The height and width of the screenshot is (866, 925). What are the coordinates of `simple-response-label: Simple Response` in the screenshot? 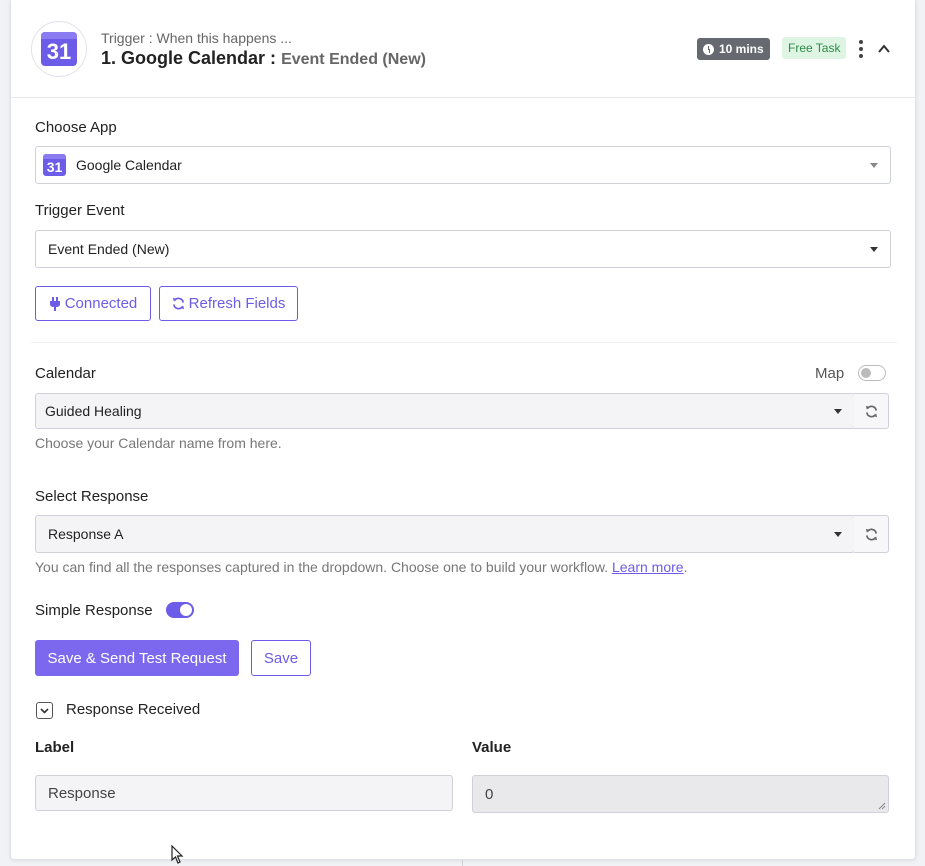 It's located at (94, 610).